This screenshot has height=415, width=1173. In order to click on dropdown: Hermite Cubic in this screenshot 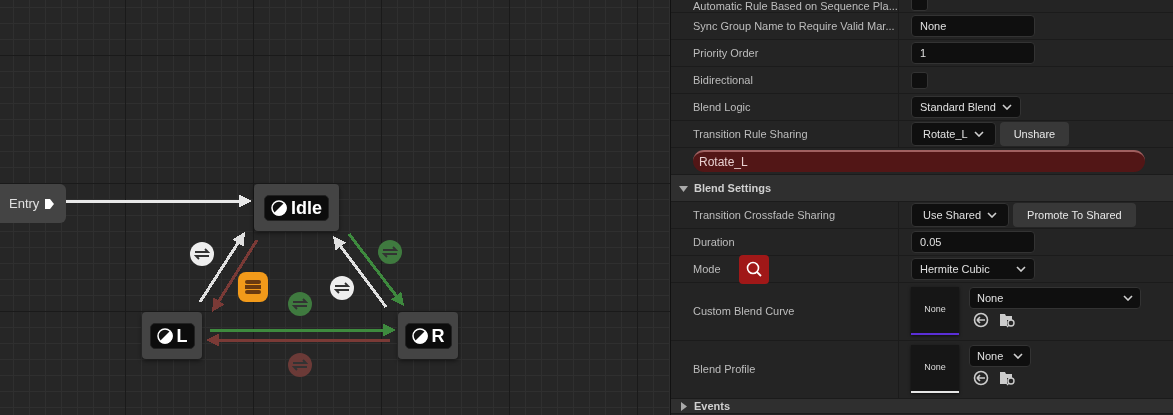, I will do `click(973, 269)`.